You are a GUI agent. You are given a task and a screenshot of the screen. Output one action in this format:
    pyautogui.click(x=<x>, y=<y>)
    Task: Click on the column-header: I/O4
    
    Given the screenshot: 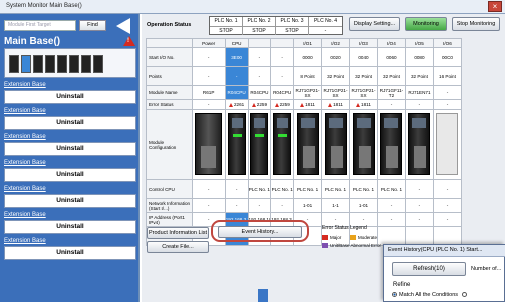 What is the action you would take?
    pyautogui.click(x=391, y=43)
    